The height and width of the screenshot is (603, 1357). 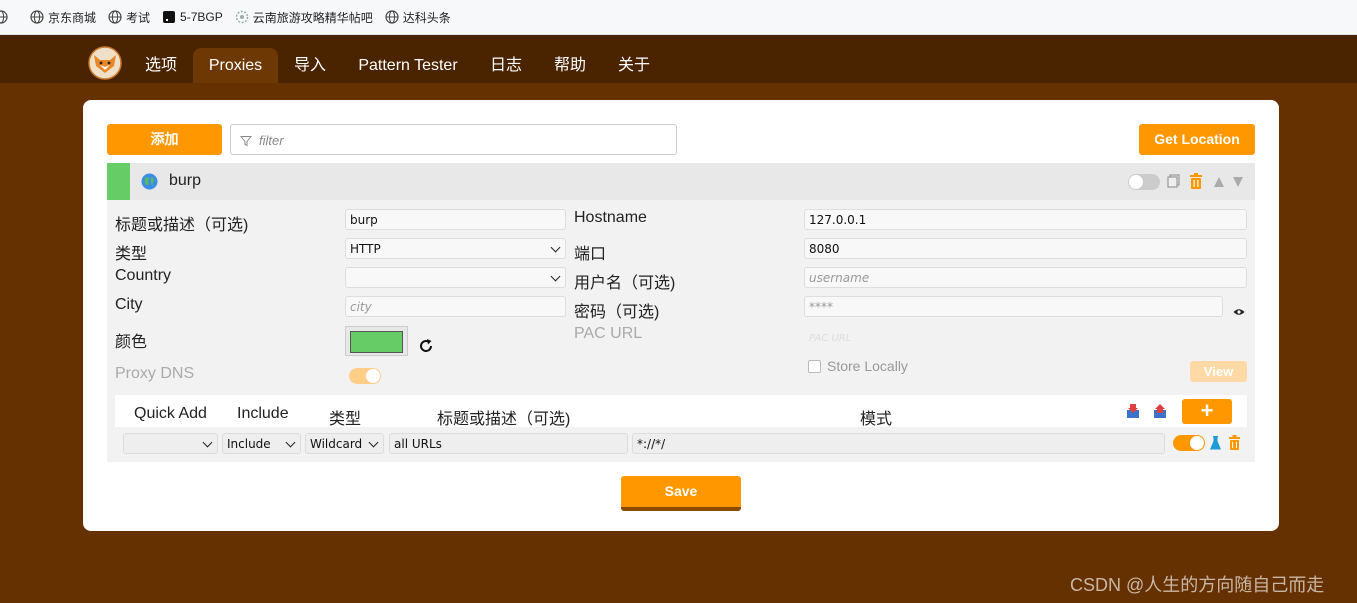 I want to click on eye-icon, so click(x=1239, y=309).